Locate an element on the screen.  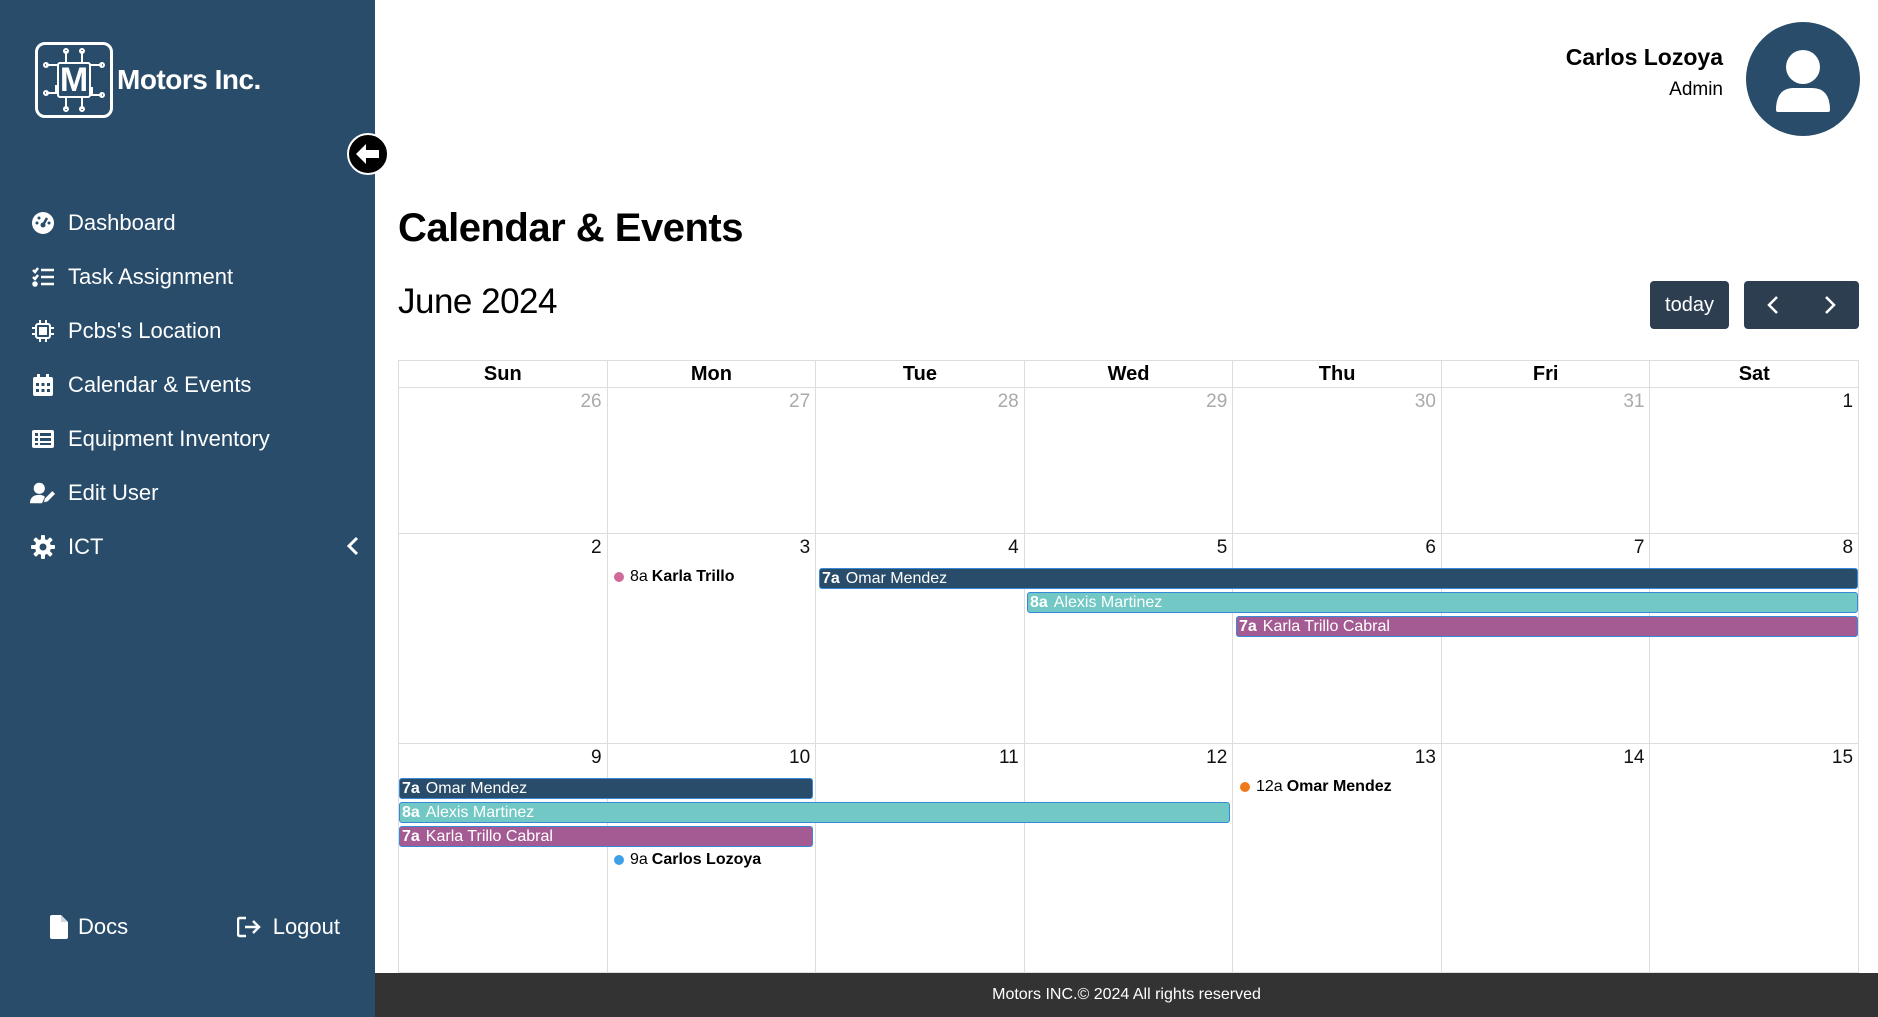
day-number: 6 is located at coordinates (1430, 548).